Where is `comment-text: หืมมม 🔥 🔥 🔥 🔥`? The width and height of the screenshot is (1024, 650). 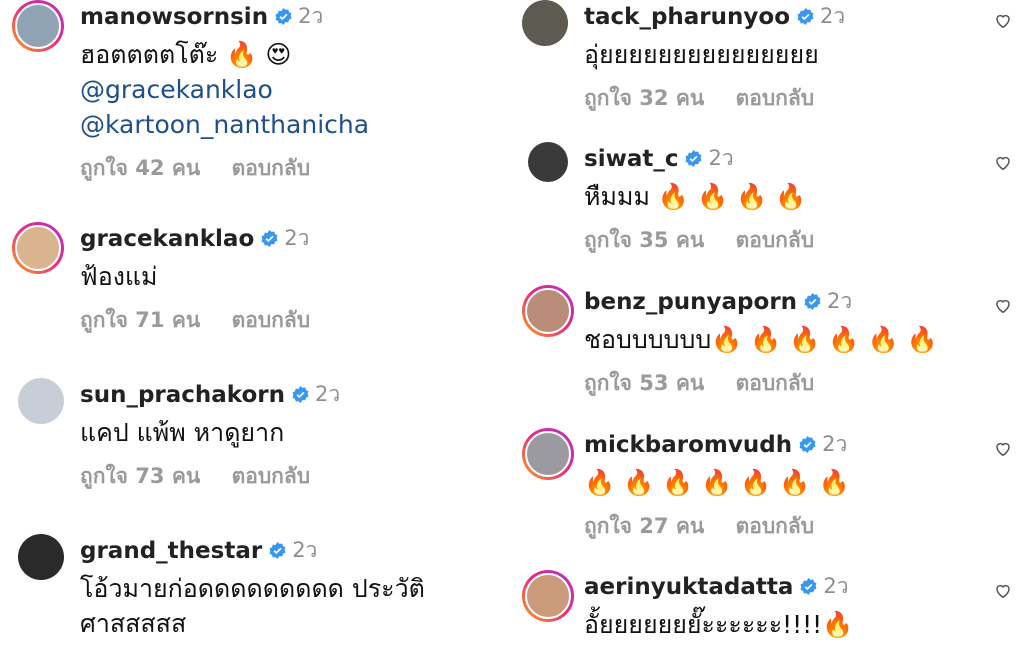 comment-text: หืมมม 🔥 🔥 🔥 🔥 is located at coordinates (695, 196).